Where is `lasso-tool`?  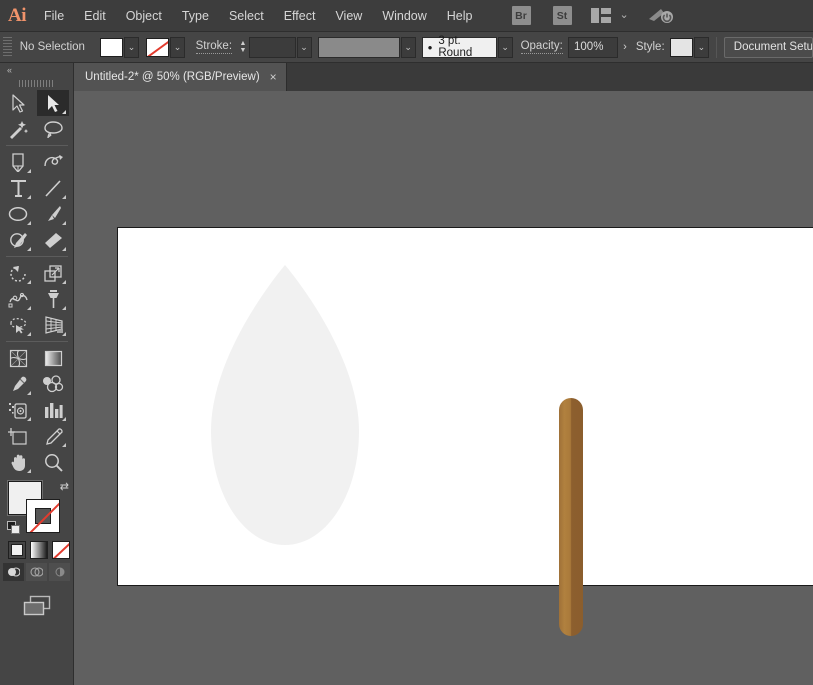 lasso-tool is located at coordinates (53, 129).